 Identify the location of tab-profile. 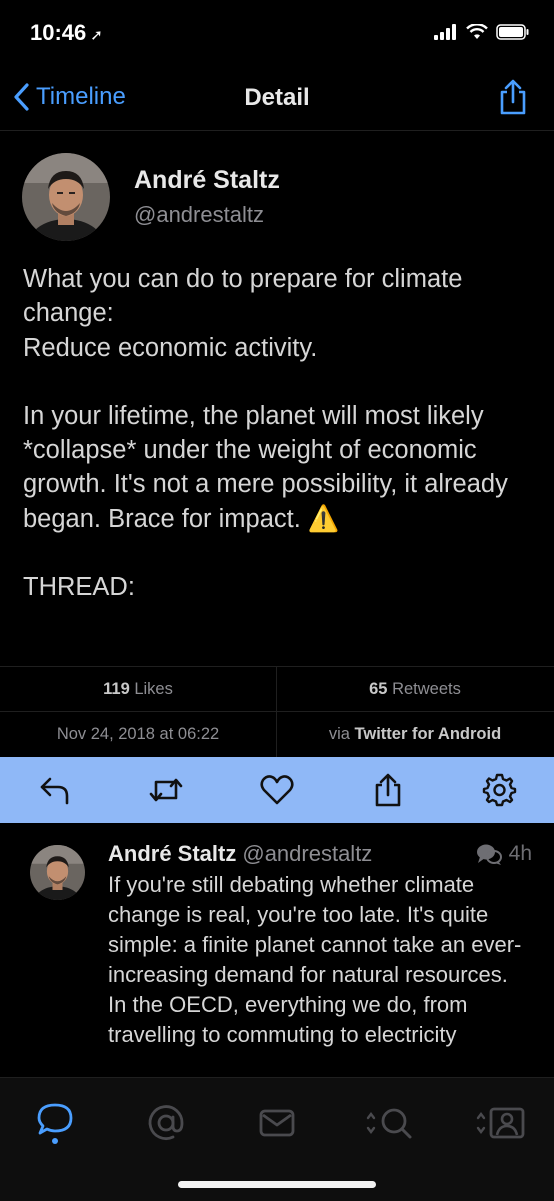
(500, 1123).